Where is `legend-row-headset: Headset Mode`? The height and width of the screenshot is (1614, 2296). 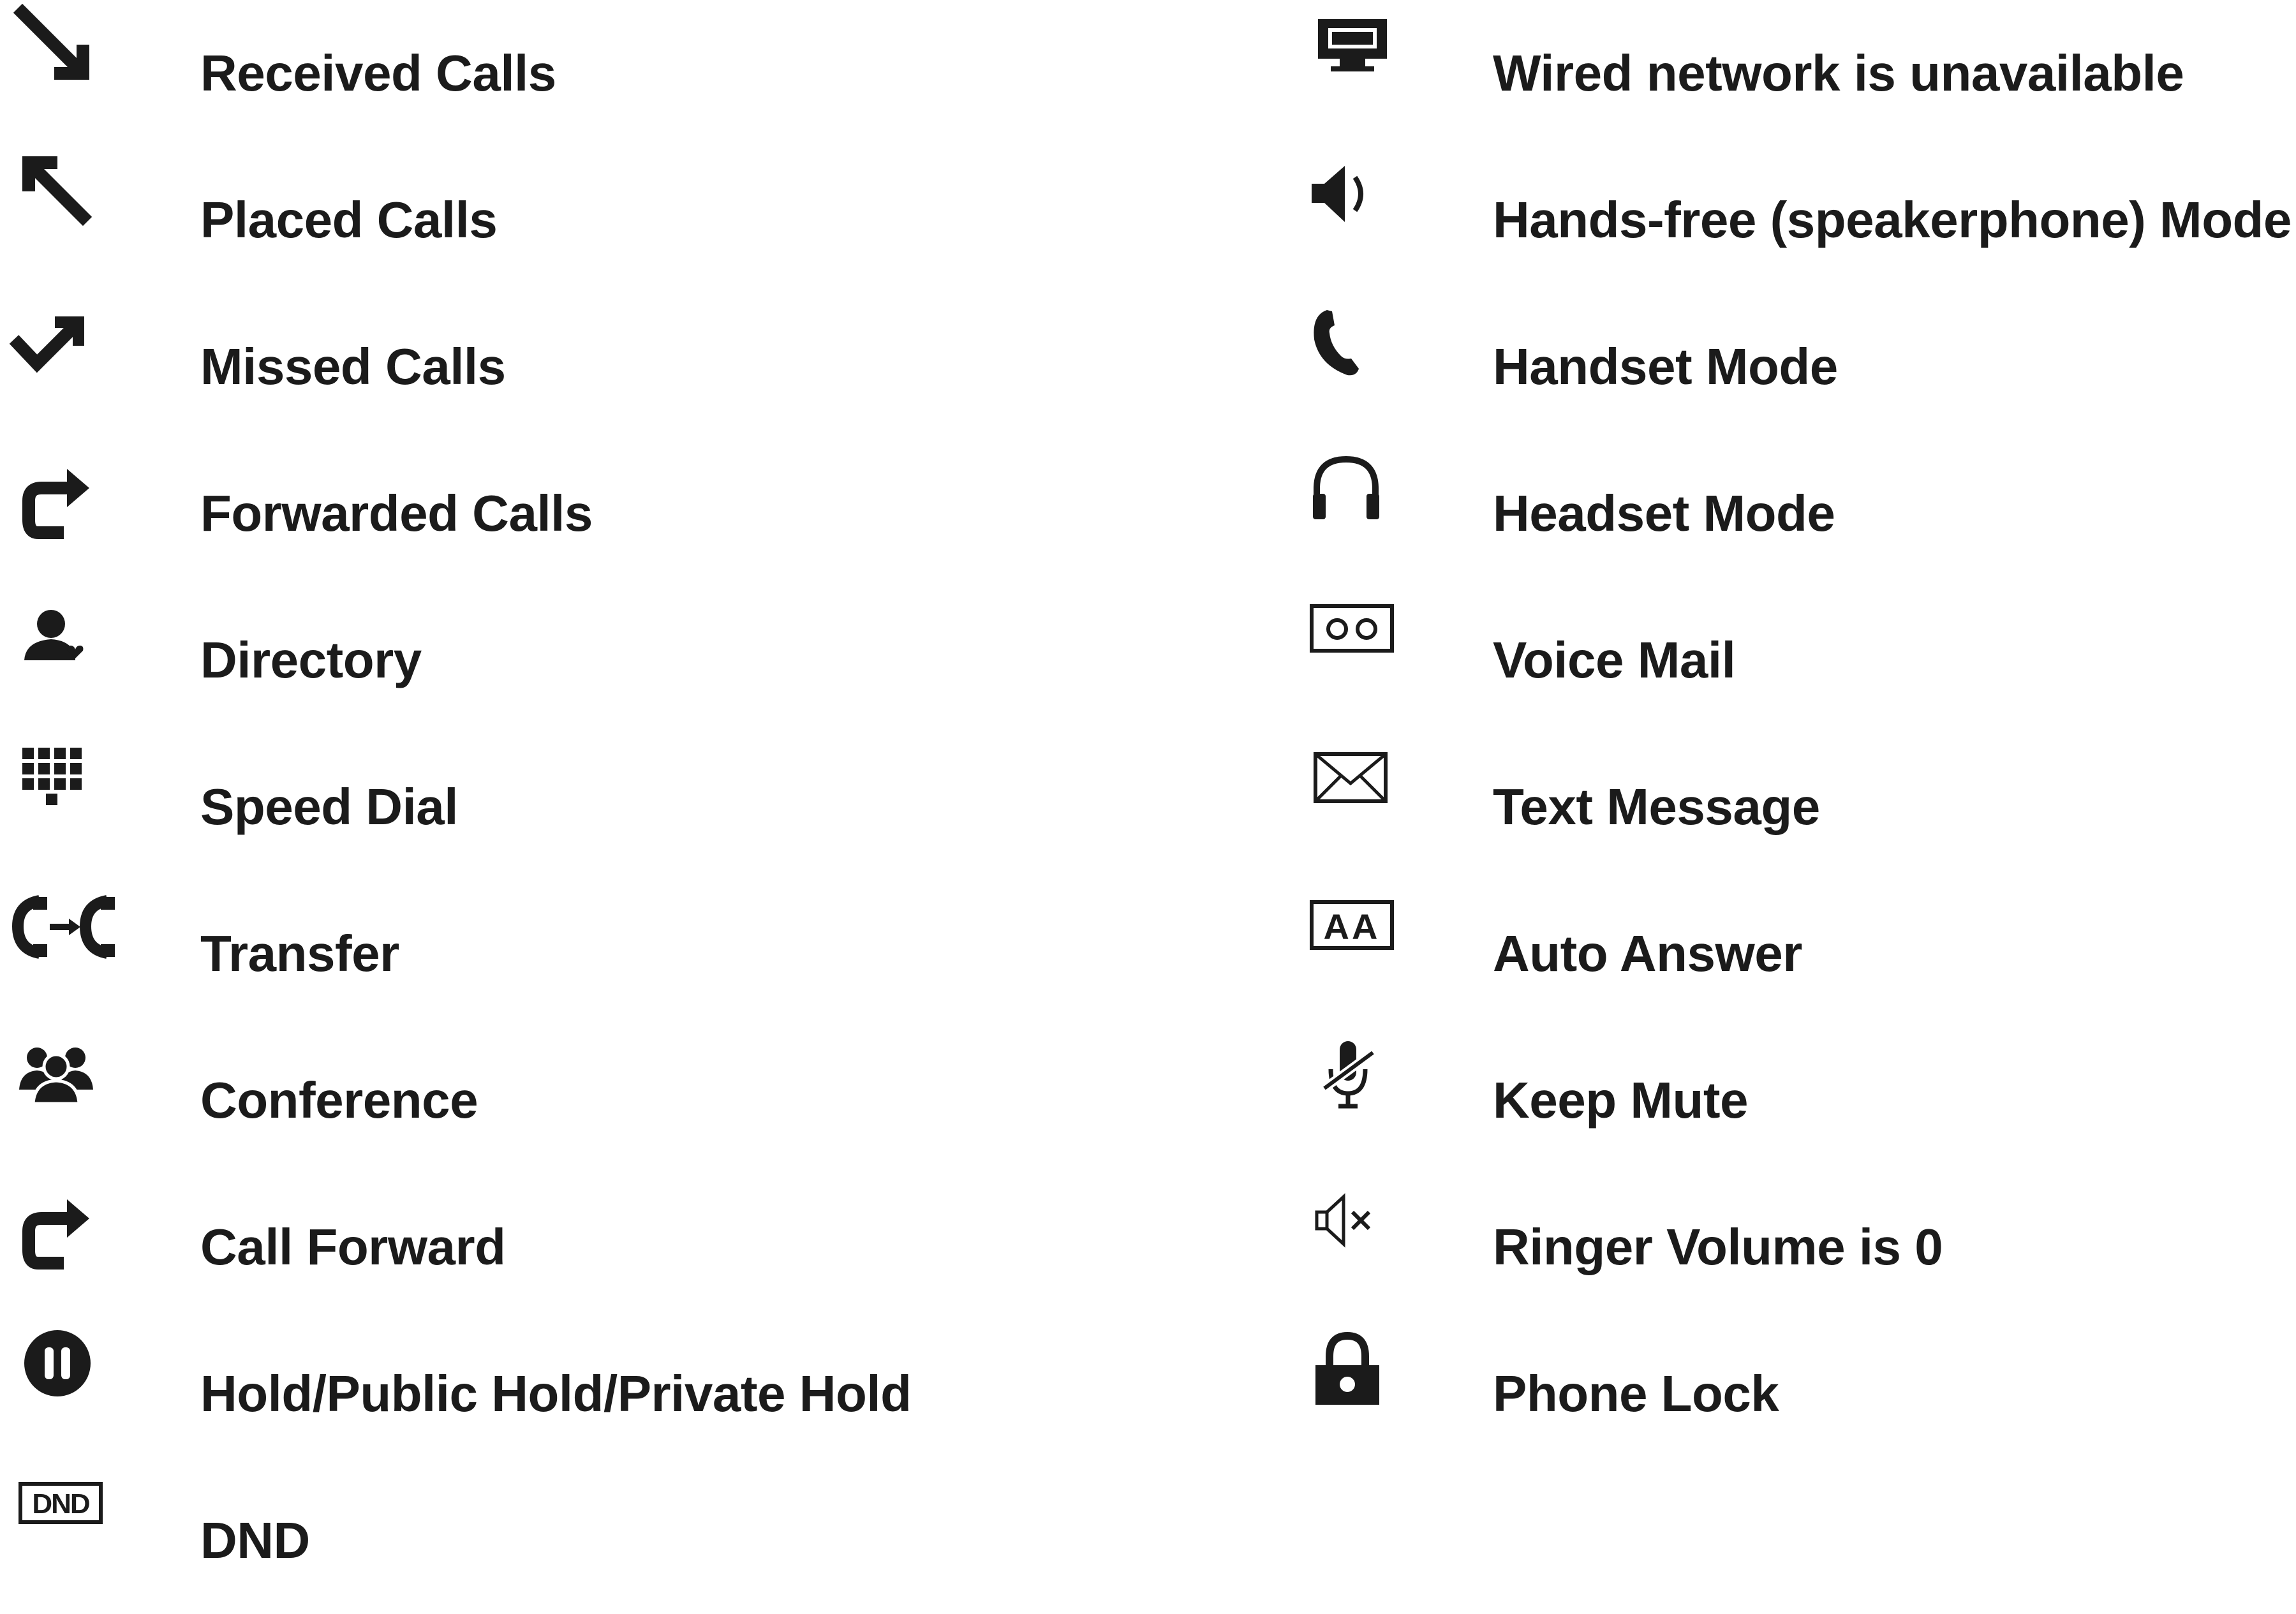 legend-row-headset: Headset Mode is located at coordinates (1792, 513).